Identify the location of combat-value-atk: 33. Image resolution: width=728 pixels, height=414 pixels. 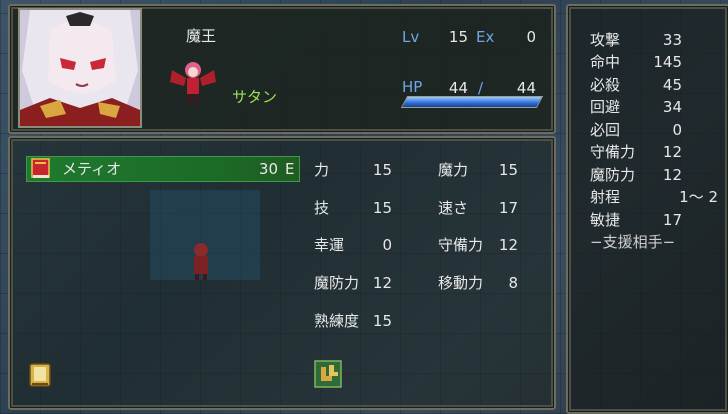
(672, 40).